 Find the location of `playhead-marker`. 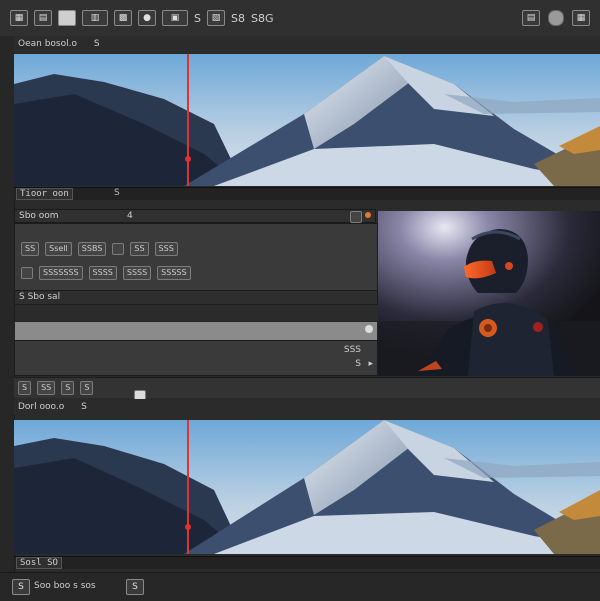

playhead-marker is located at coordinates (188, 159).